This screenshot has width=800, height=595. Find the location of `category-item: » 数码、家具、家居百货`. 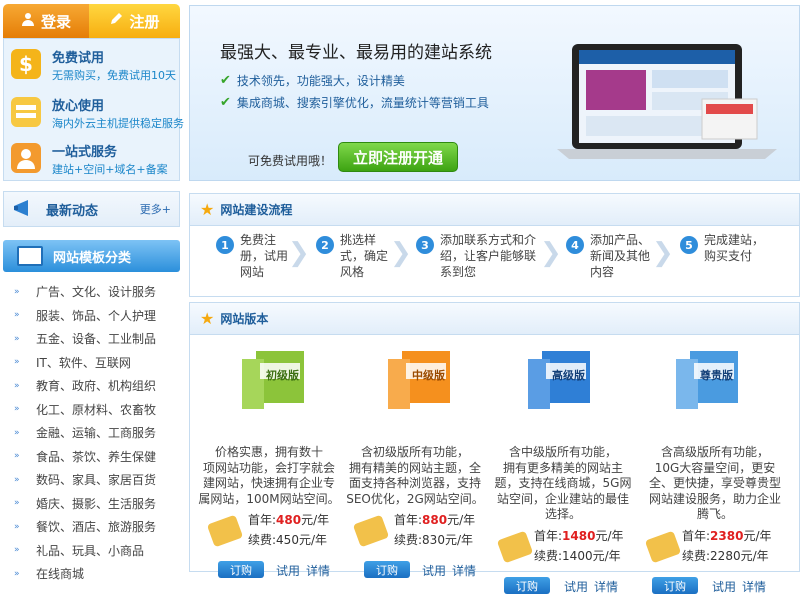

category-item: » 数码、家具、家居百货 is located at coordinates (97, 480).